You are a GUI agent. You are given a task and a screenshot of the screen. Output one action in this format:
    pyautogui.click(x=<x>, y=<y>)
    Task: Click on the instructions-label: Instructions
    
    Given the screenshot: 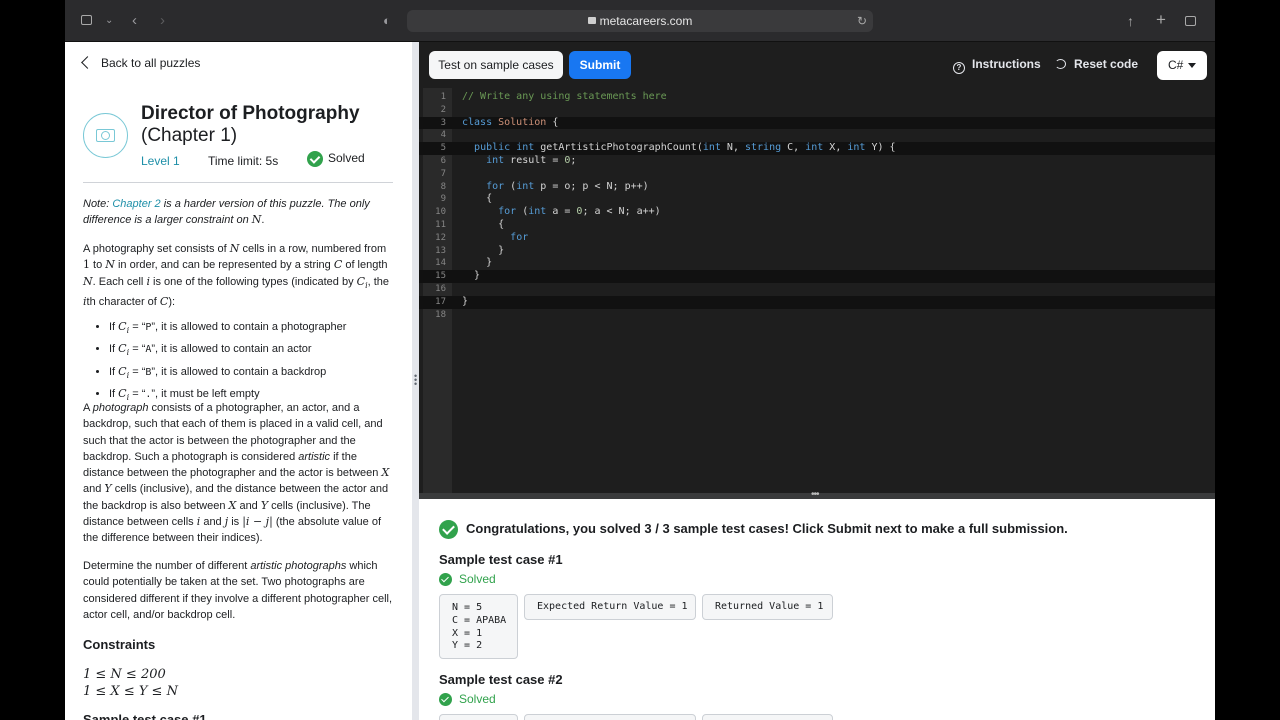 What is the action you would take?
    pyautogui.click(x=1006, y=64)
    